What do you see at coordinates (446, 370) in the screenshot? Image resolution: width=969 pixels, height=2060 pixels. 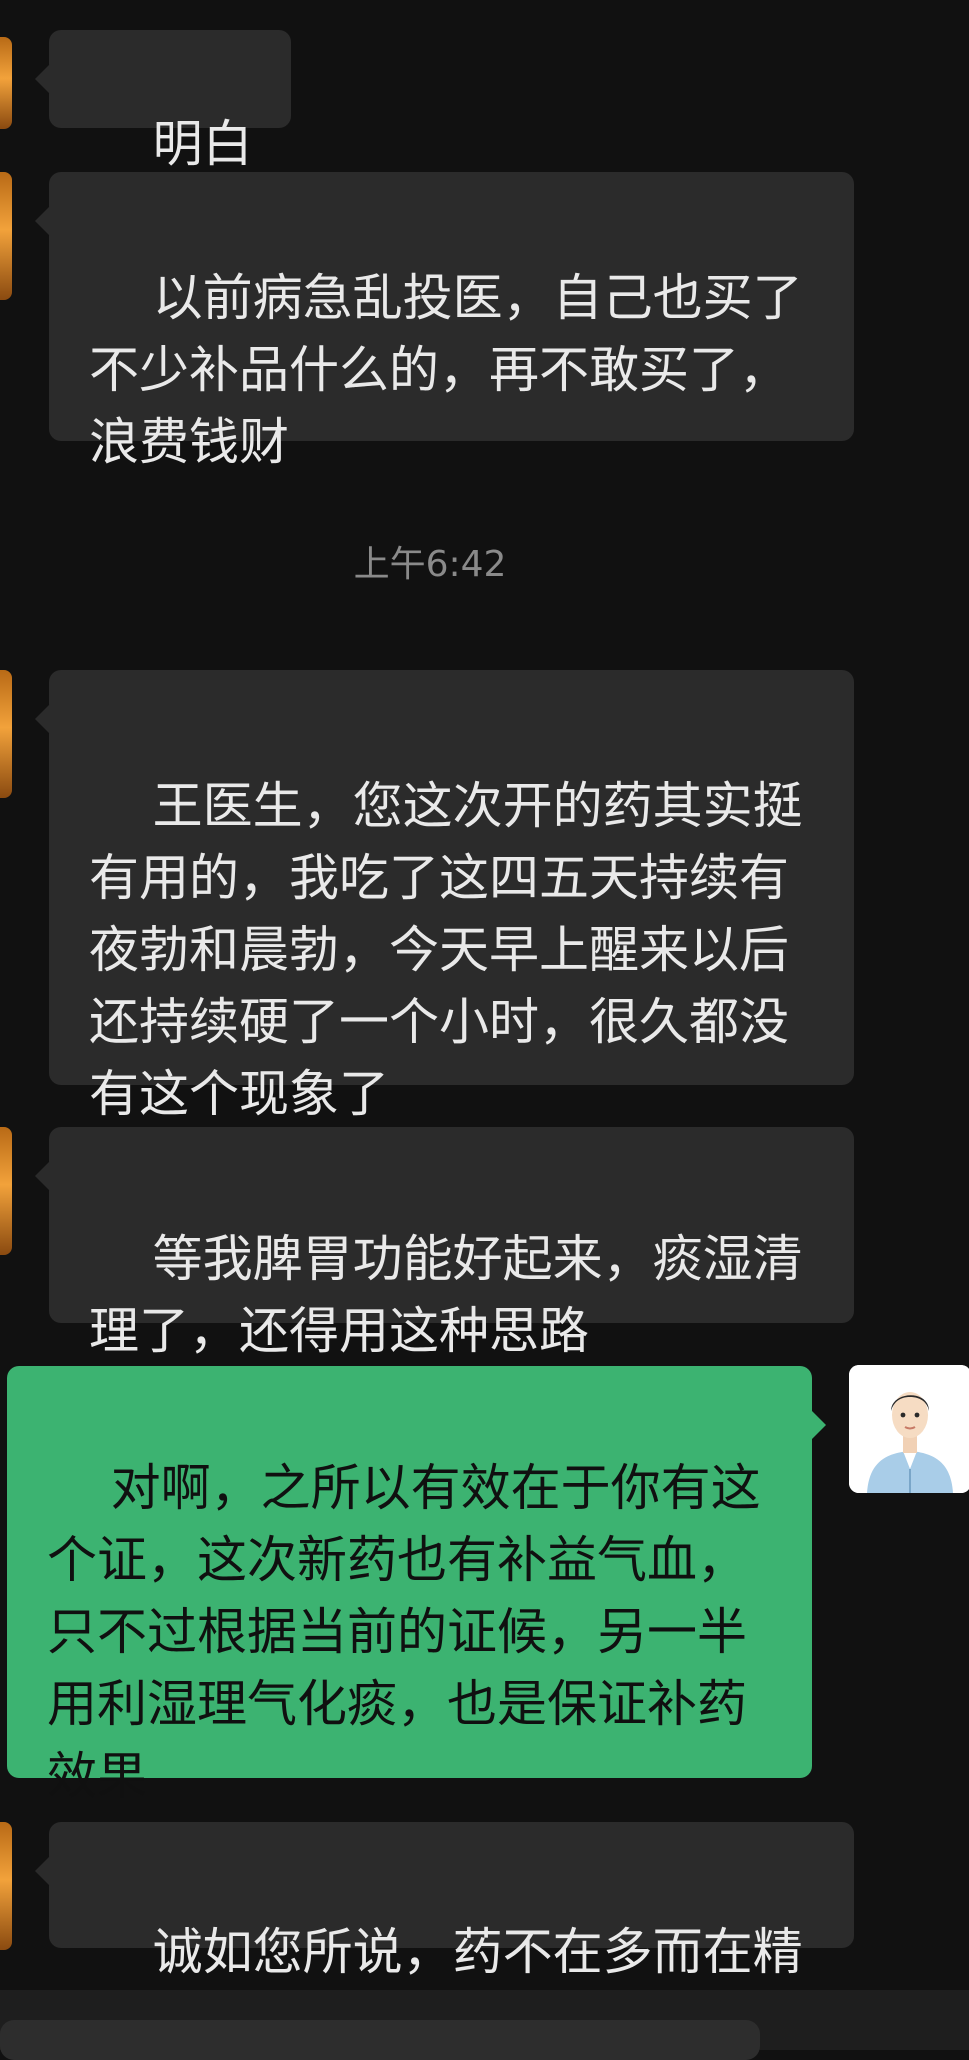 I see `message-text: 以前病急乱投医，自己也买了不少补品什么的，再不敢买了，浪费钱财` at bounding box center [446, 370].